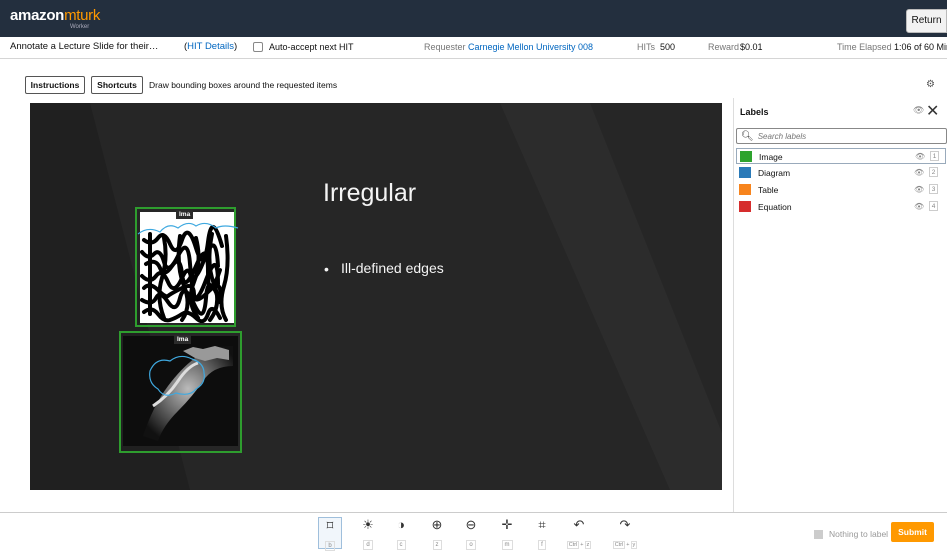 This screenshot has width=947, height=552. What do you see at coordinates (754, 112) in the screenshot?
I see `labels-panel-title: Labels` at bounding box center [754, 112].